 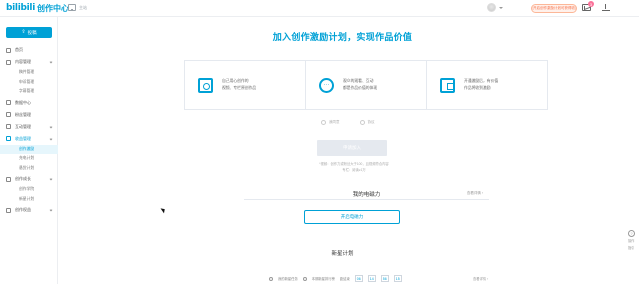 What do you see at coordinates (491, 7) in the screenshot?
I see `avatar` at bounding box center [491, 7].